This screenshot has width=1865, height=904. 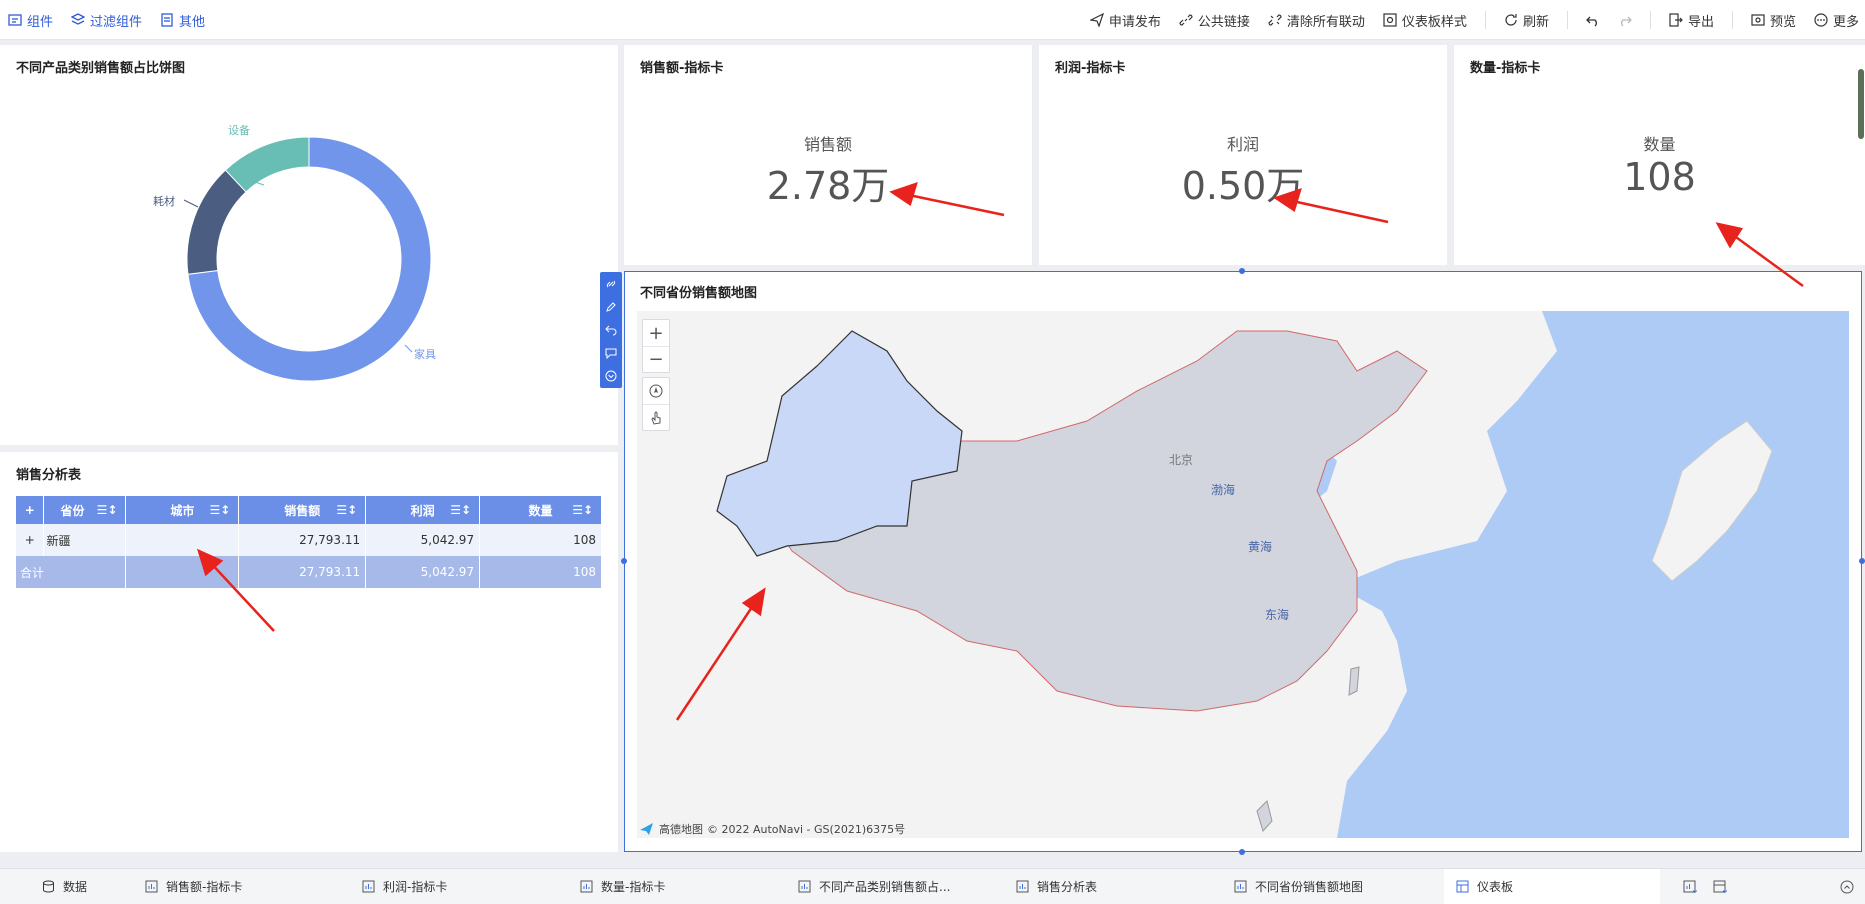 I want to click on collapse-button, so click(x=1847, y=886).